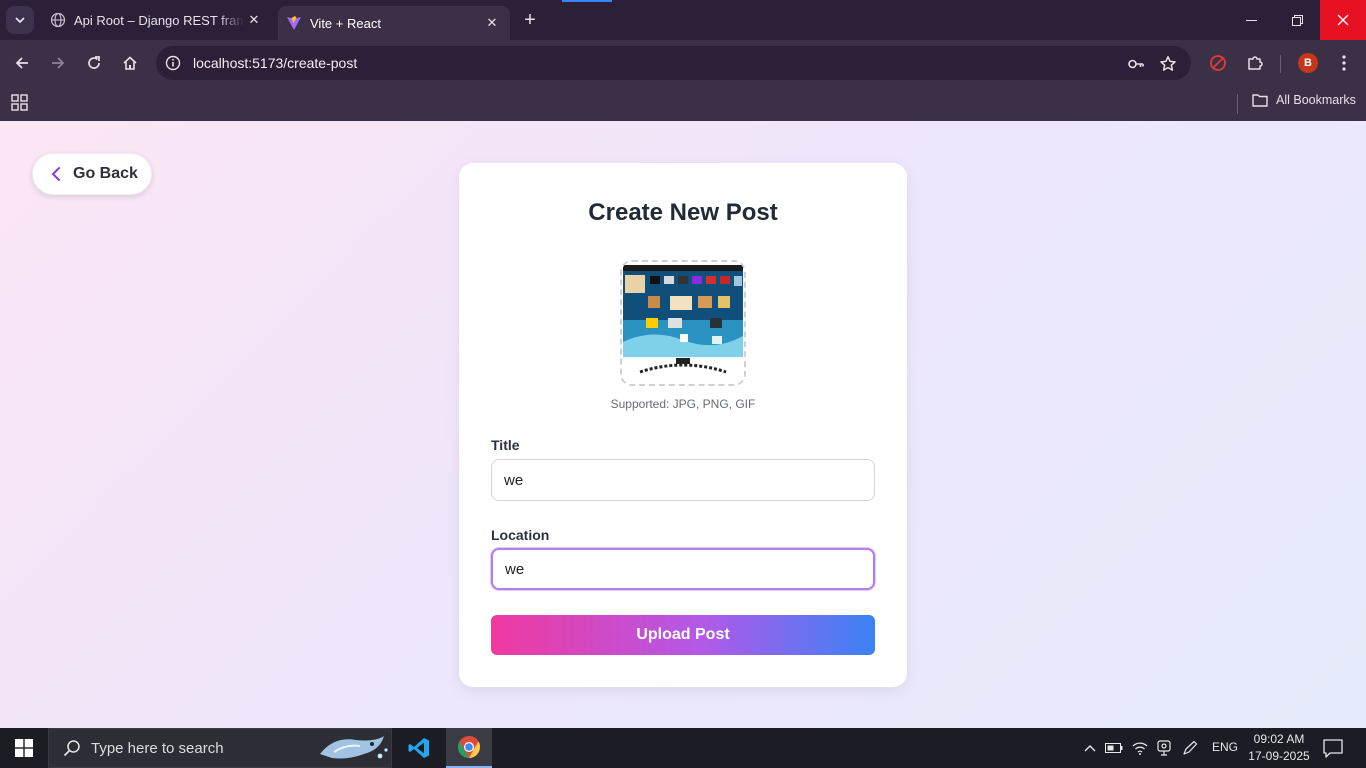  Describe the element at coordinates (1260, 100) in the screenshot. I see `folder-icon` at that location.